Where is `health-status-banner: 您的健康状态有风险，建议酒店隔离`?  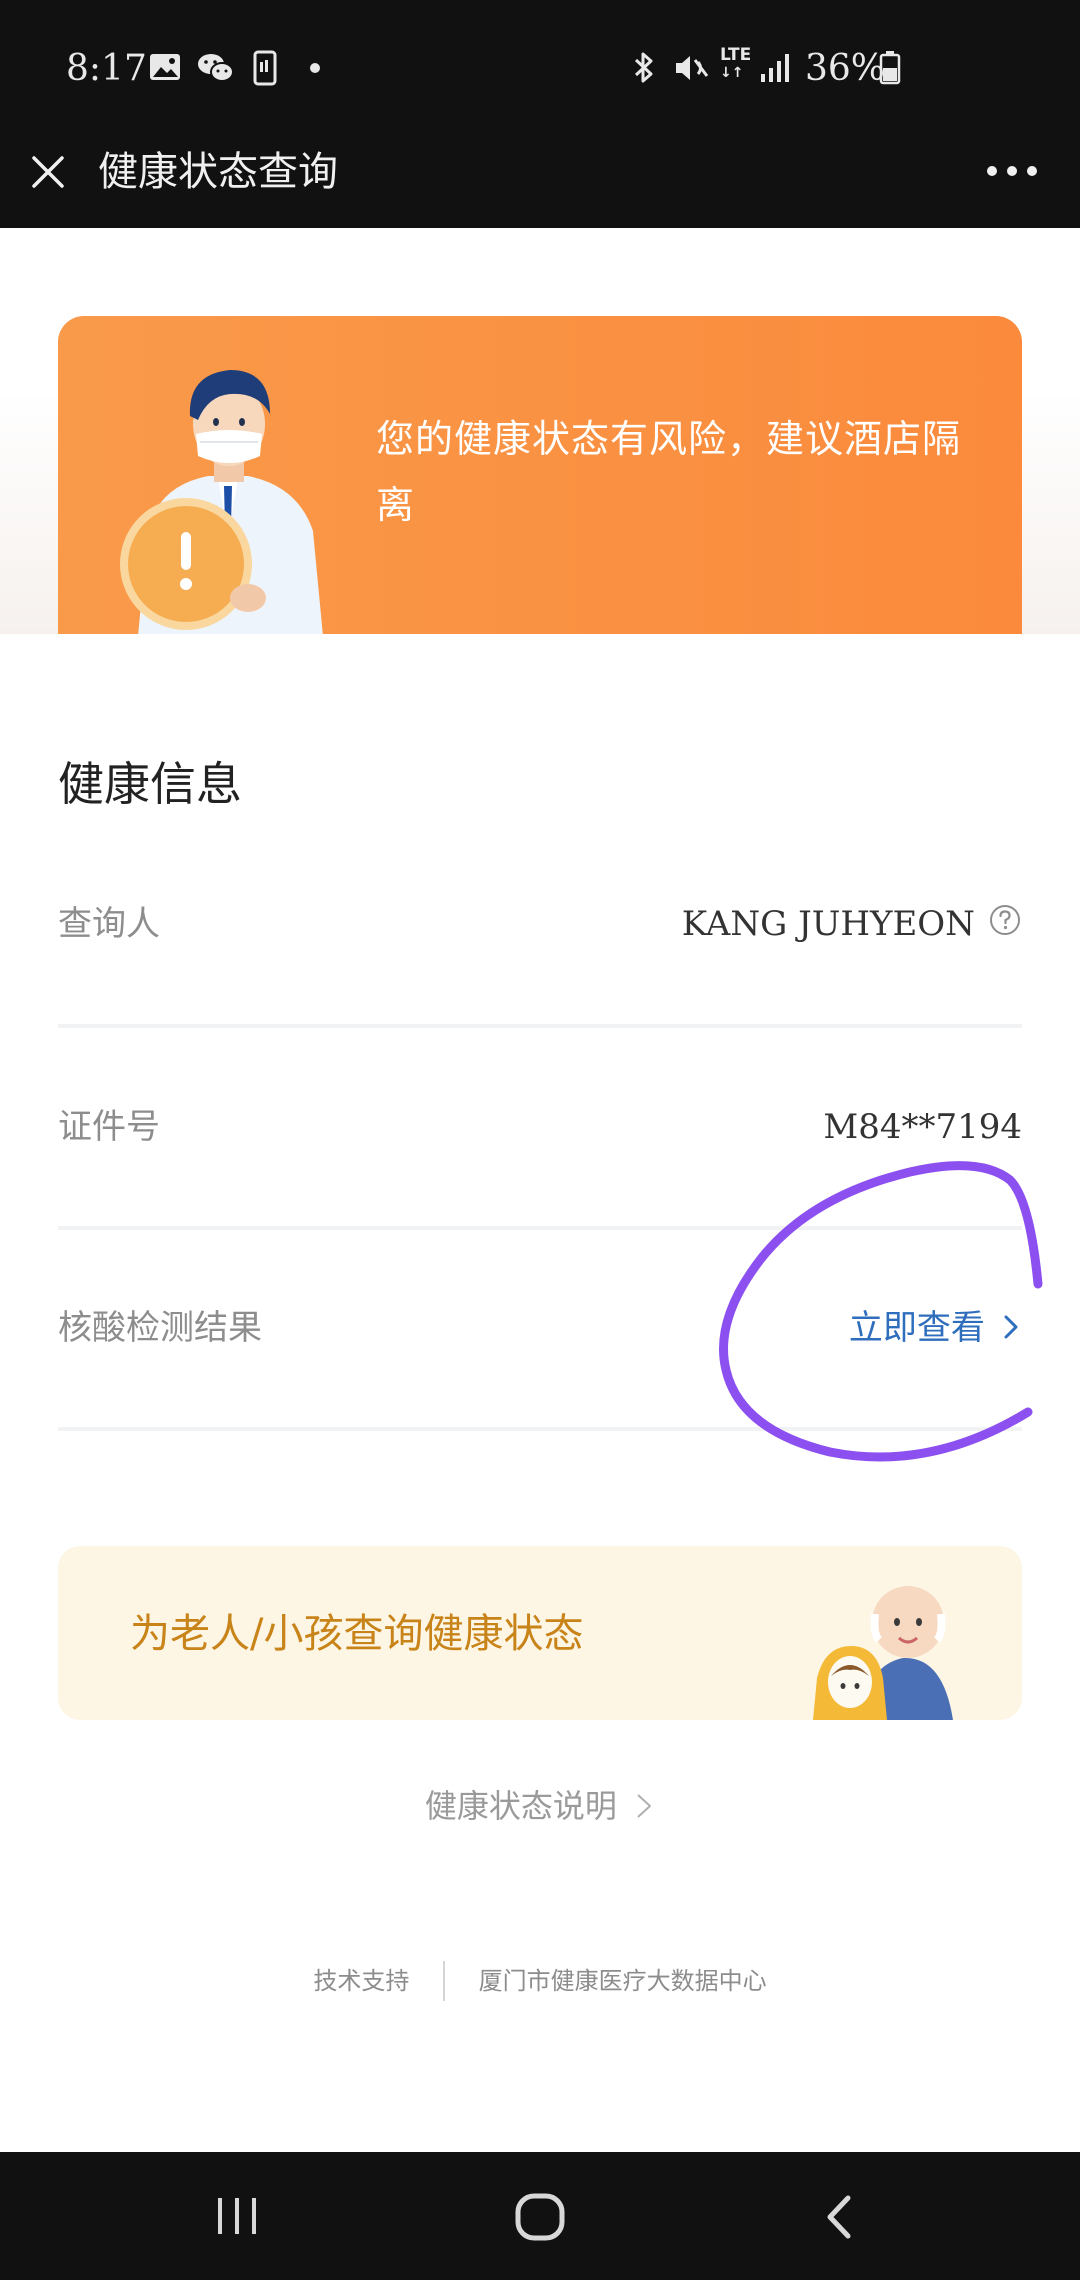 health-status-banner: 您的健康状态有风险，建议酒店隔离 is located at coordinates (540, 475).